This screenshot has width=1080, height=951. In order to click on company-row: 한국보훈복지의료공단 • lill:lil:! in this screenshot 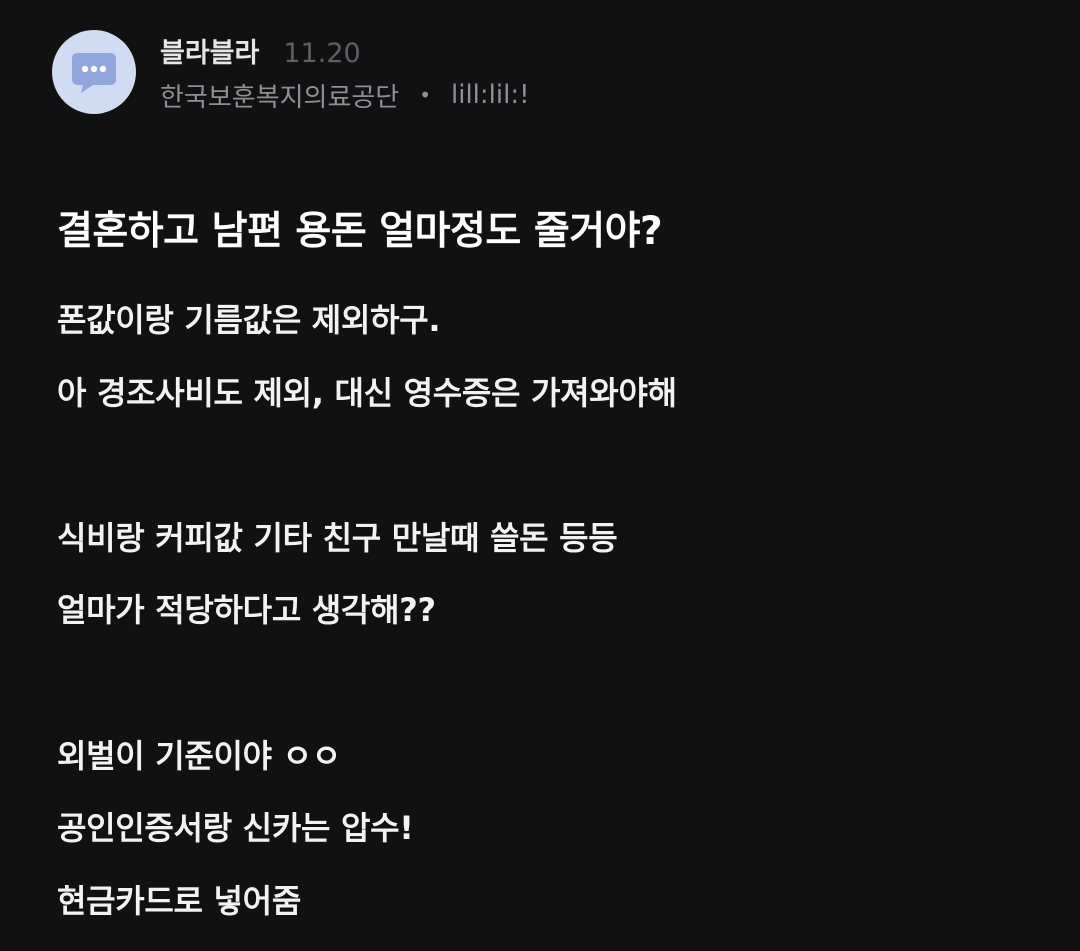, I will do `click(345, 95)`.